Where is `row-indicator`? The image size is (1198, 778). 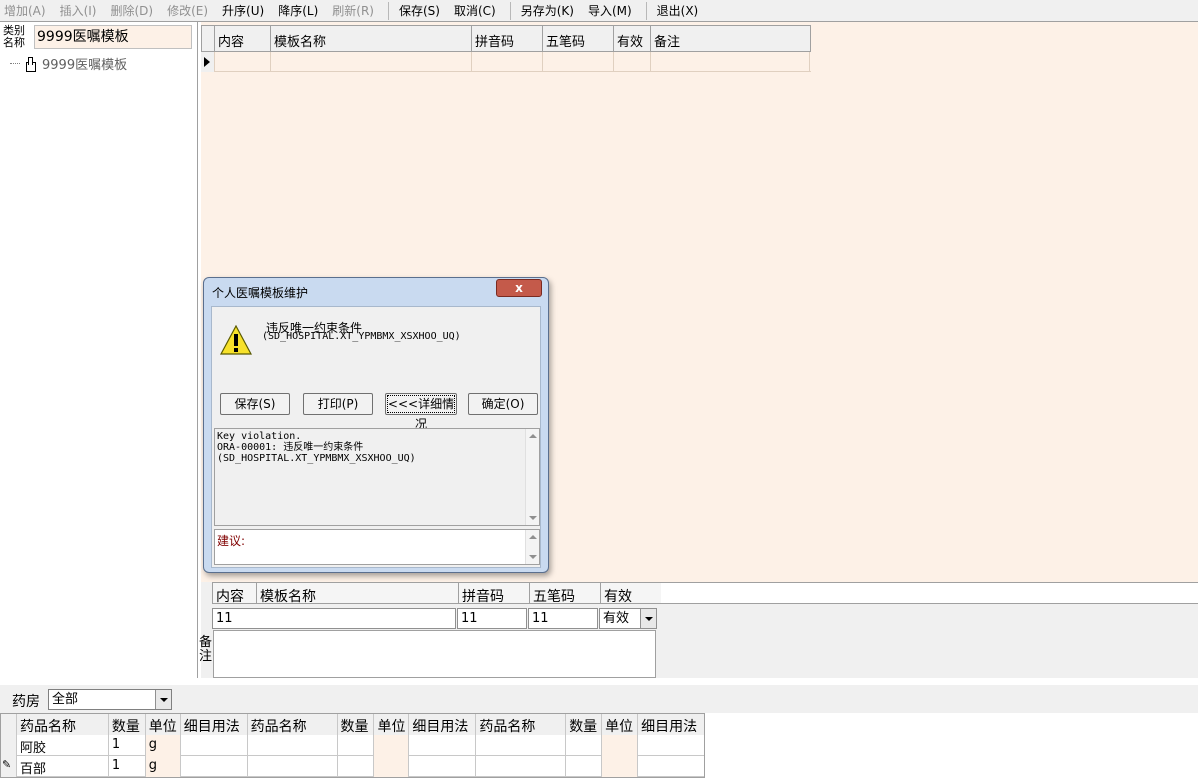
row-indicator is located at coordinates (208, 62).